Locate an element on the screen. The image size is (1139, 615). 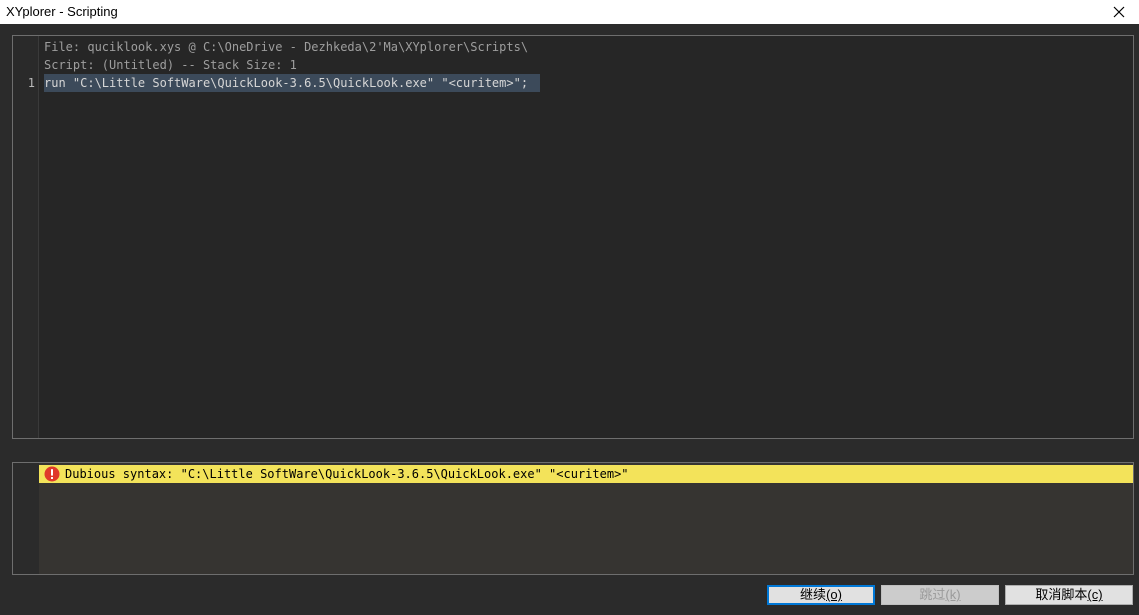
skip-button: 跳过(k) is located at coordinates (940, 595).